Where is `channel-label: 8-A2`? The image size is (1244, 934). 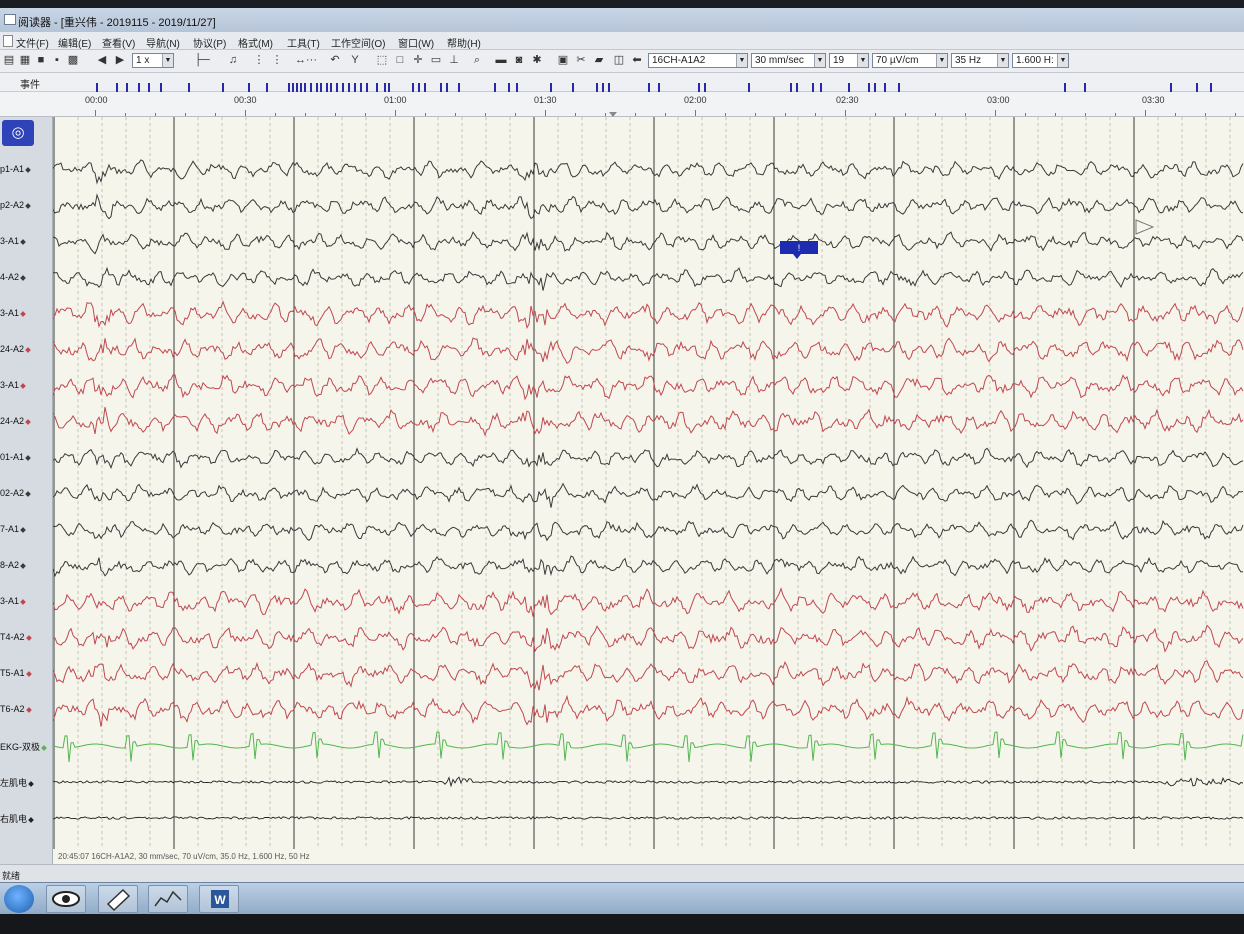
channel-label: 8-A2 is located at coordinates (13, 565).